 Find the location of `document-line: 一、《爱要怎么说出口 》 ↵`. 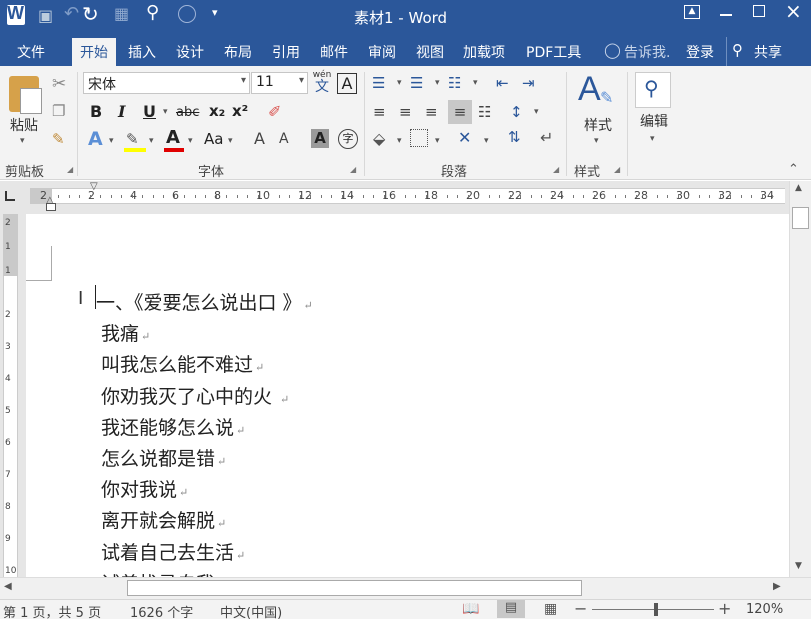

document-line: 一、《爱要怎么说出口 》 ↵ is located at coordinates (204, 301).